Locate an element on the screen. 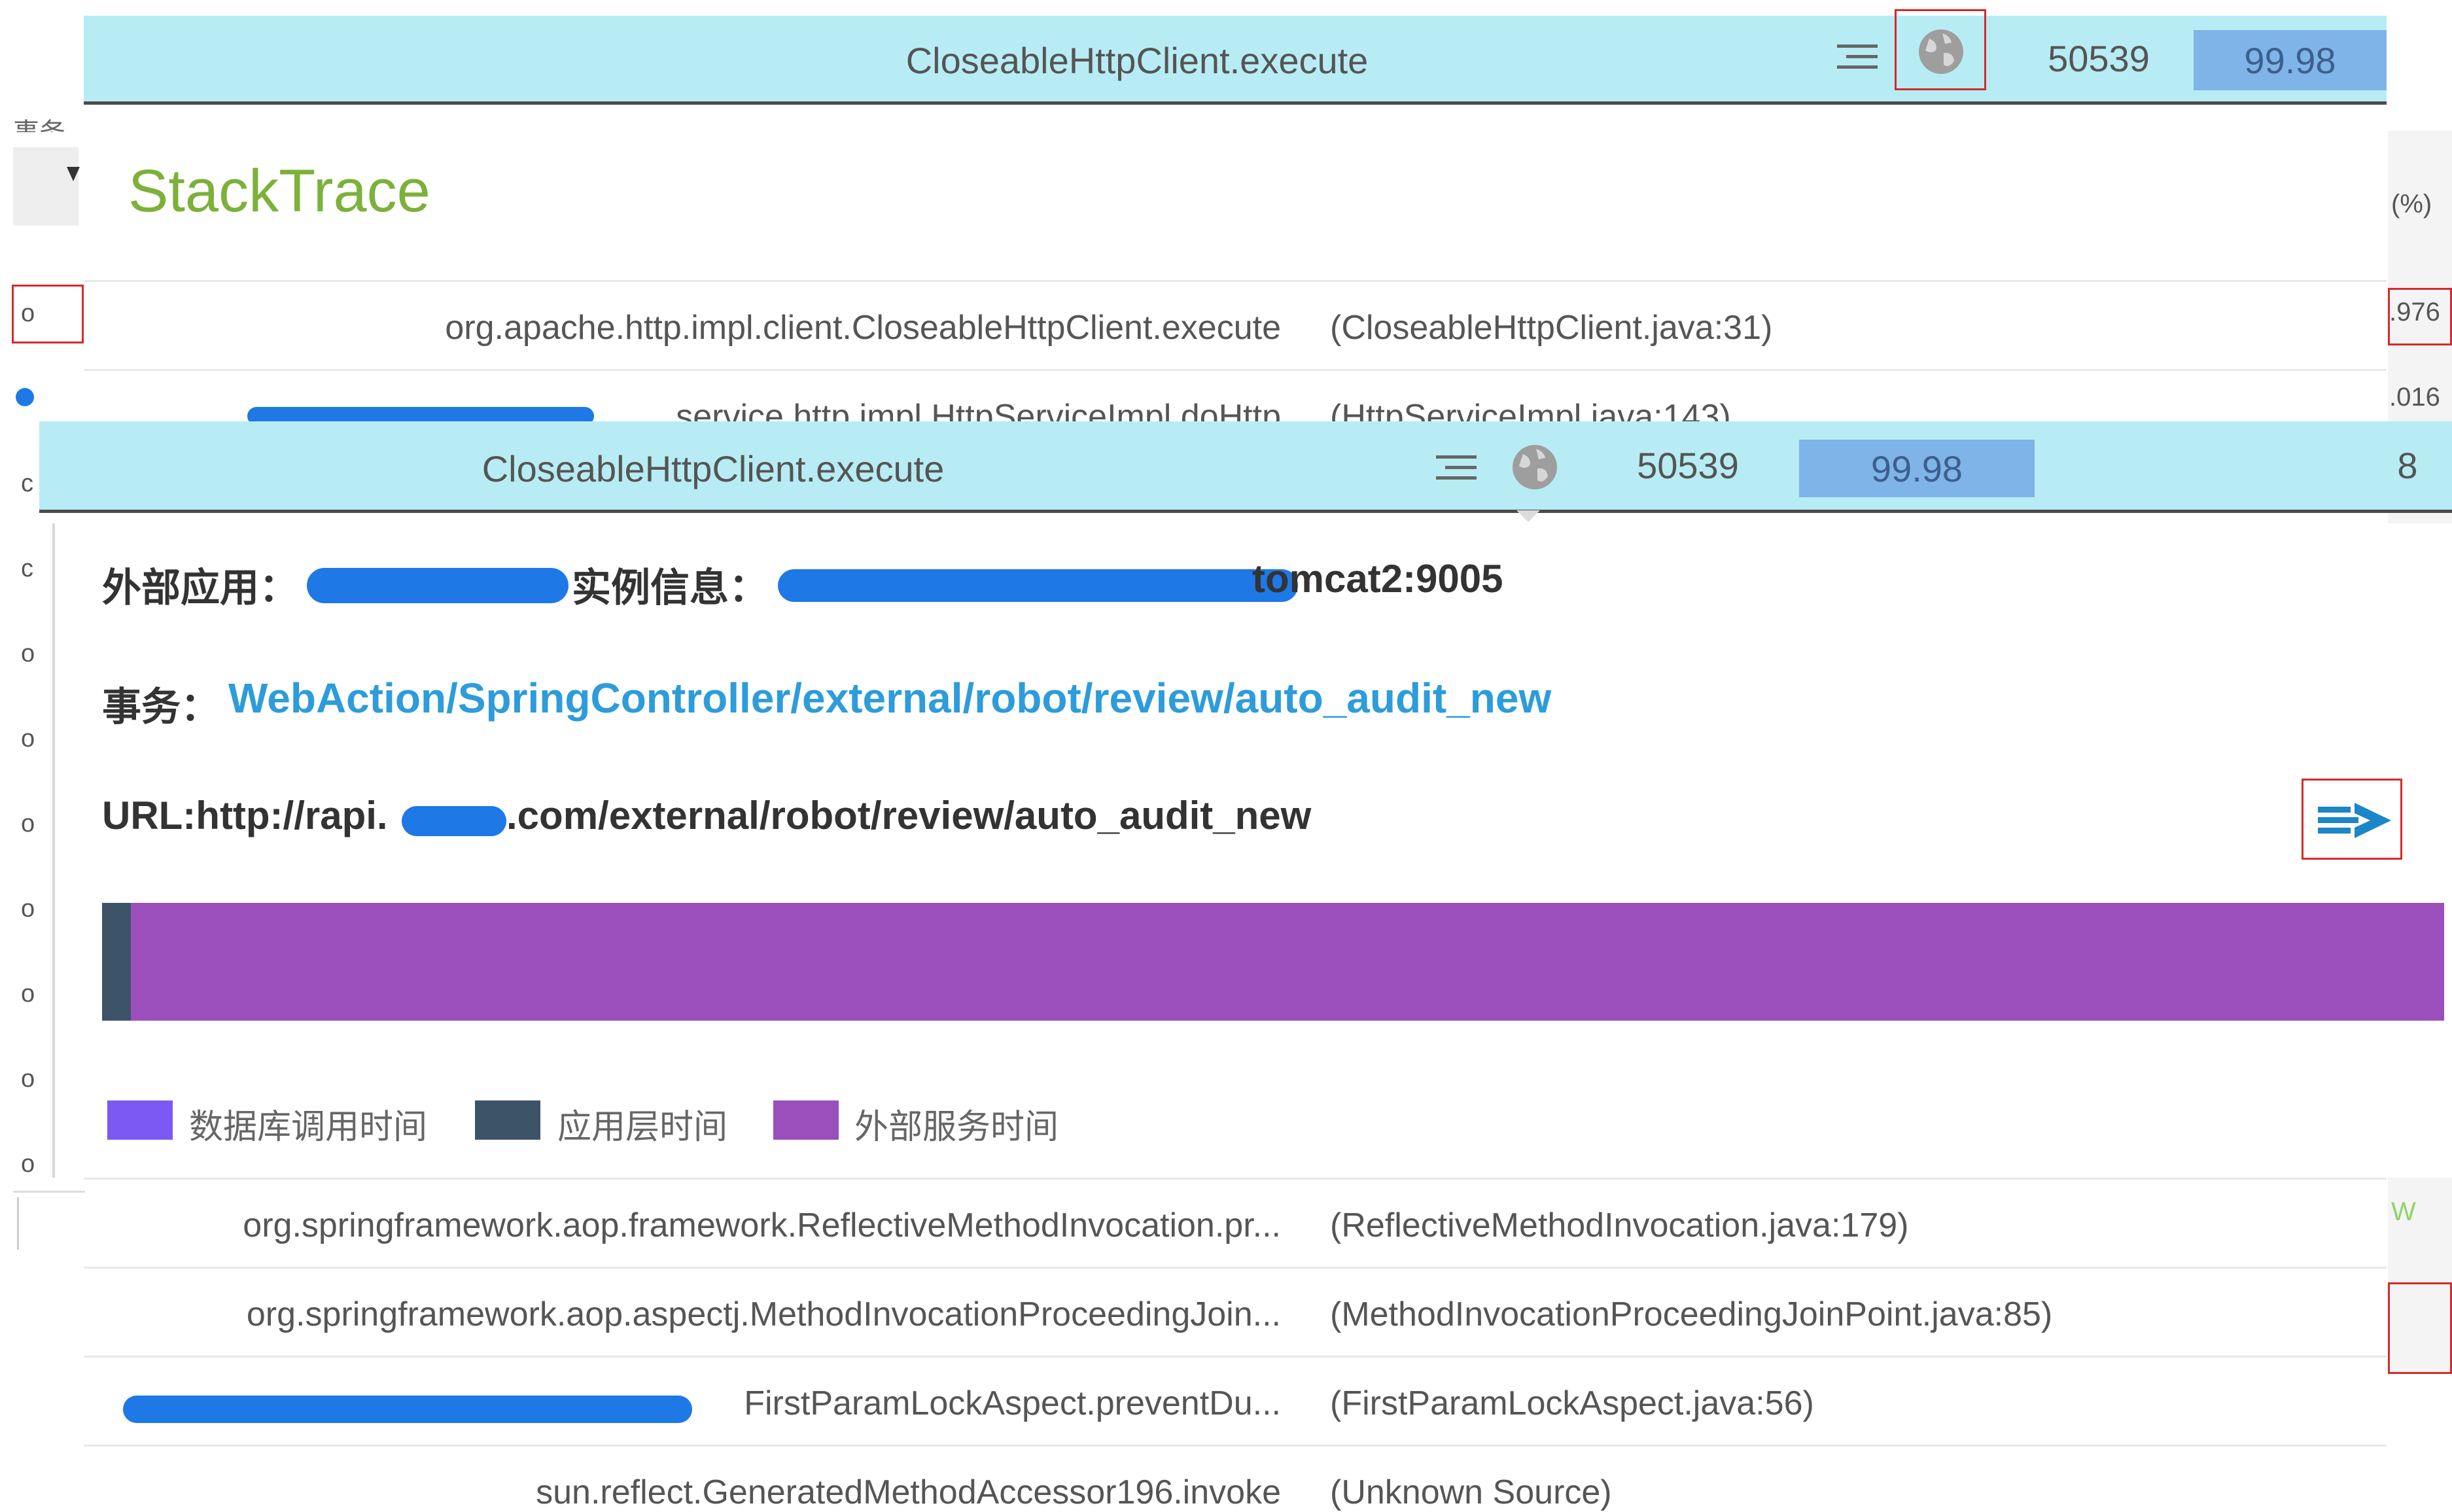 This screenshot has width=2452, height=1512. background-value: .016 is located at coordinates (2414, 397).